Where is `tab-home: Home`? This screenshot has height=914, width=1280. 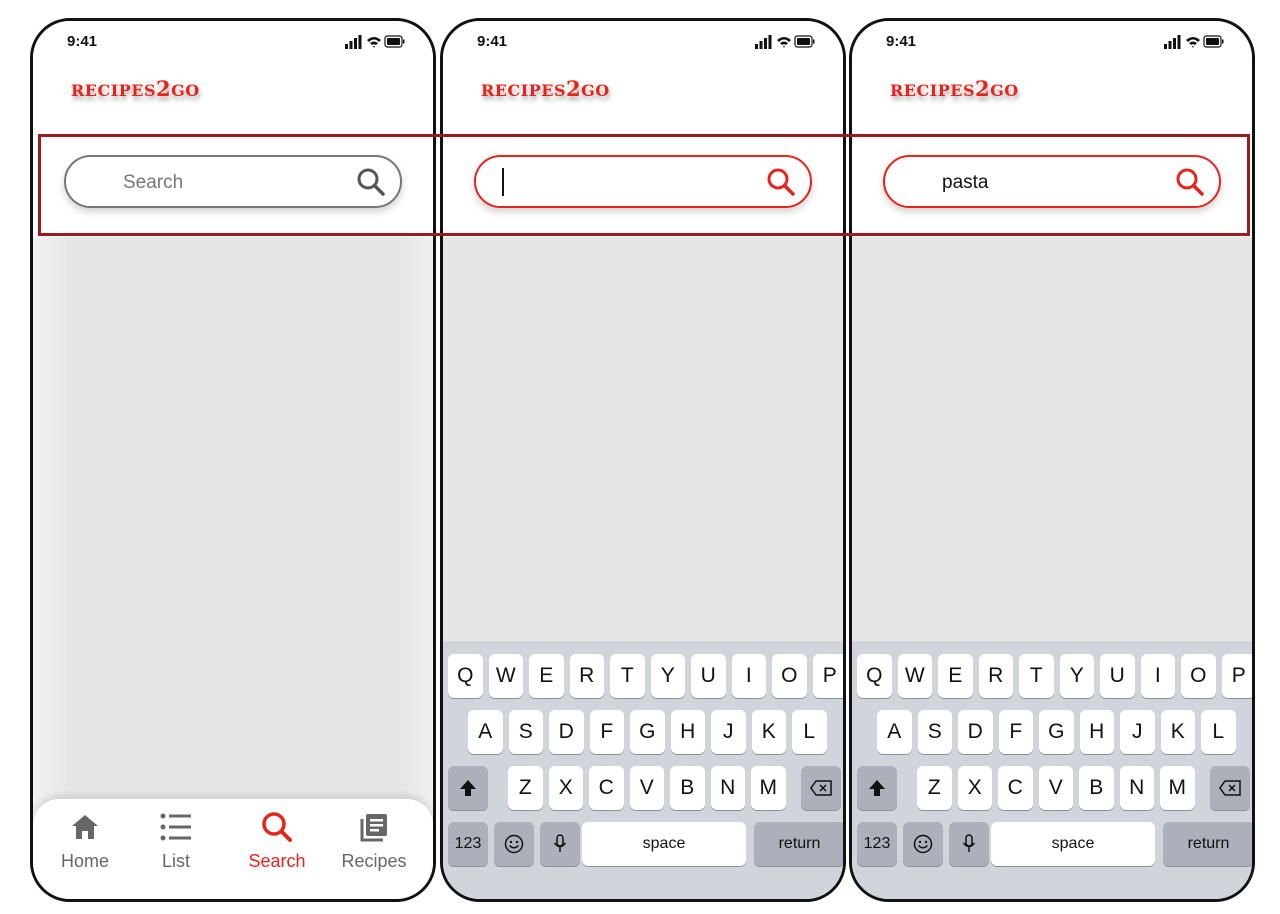 tab-home: Home is located at coordinates (85, 851).